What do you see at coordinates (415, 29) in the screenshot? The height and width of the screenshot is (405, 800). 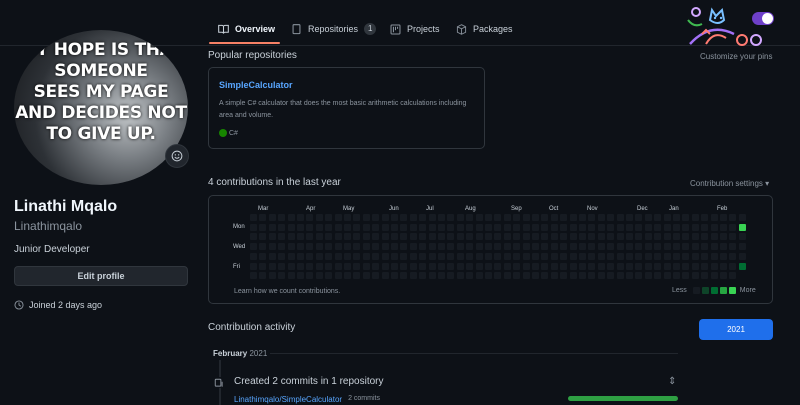 I see `tab-projects: Projects` at bounding box center [415, 29].